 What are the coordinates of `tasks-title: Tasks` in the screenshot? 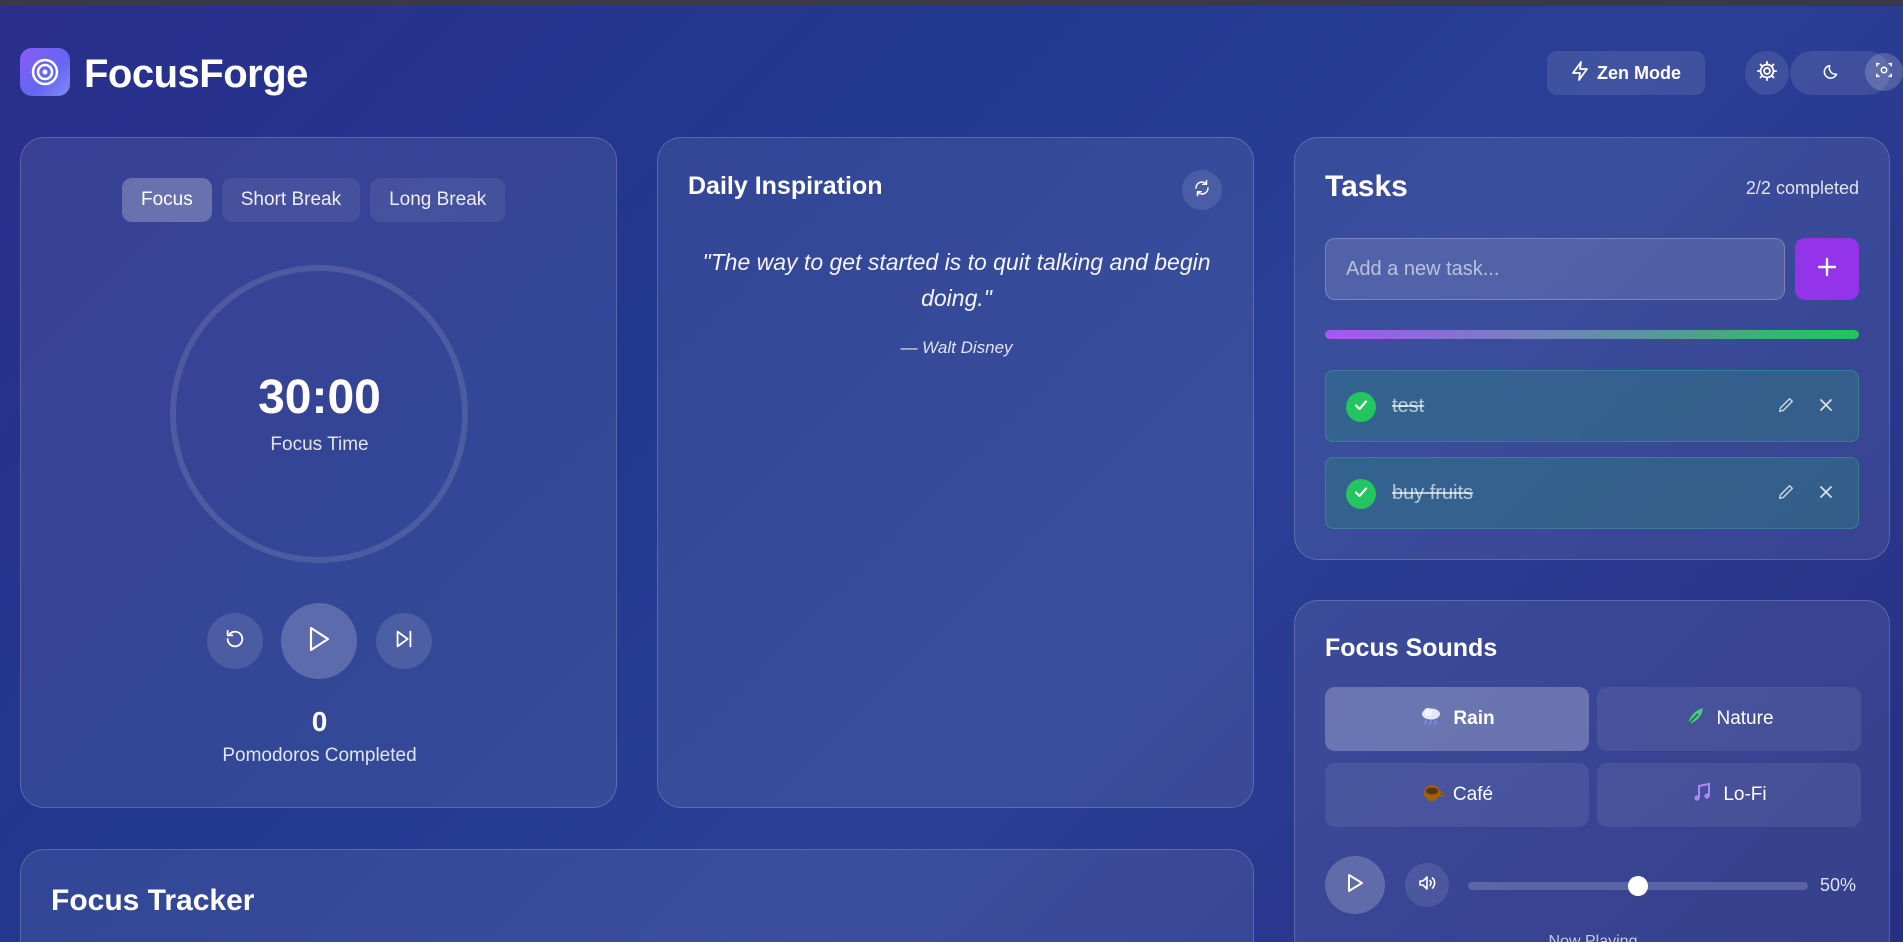 It's located at (1366, 186).